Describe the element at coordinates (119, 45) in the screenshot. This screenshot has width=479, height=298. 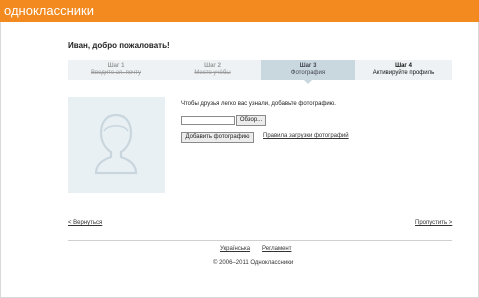
I see `page-title: Иван, добро пожаловать!` at that location.